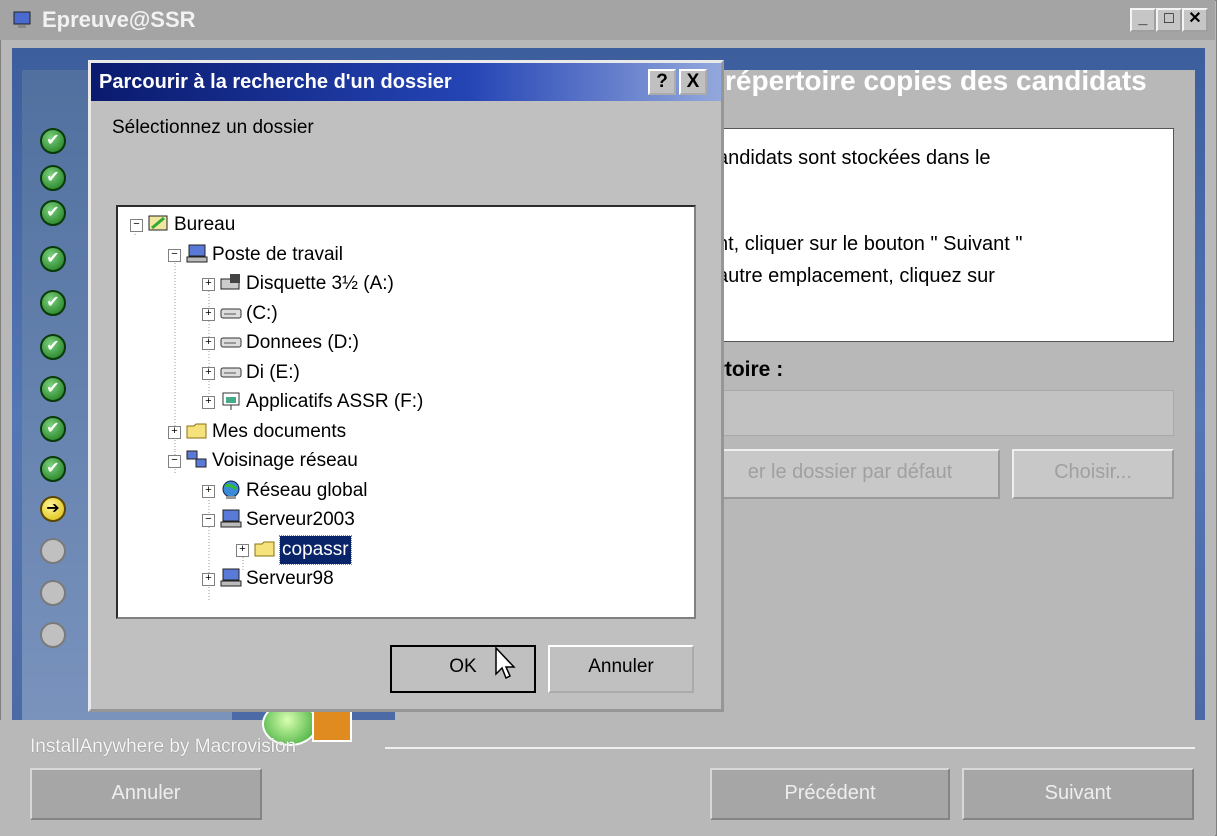 Image resolution: width=1217 pixels, height=836 pixels. I want to click on desktop-icon, so click(159, 224).